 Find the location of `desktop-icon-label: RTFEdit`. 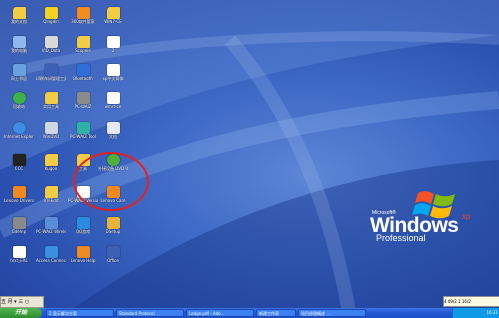

desktop-icon-label: RTFEdit is located at coordinates (51, 200).